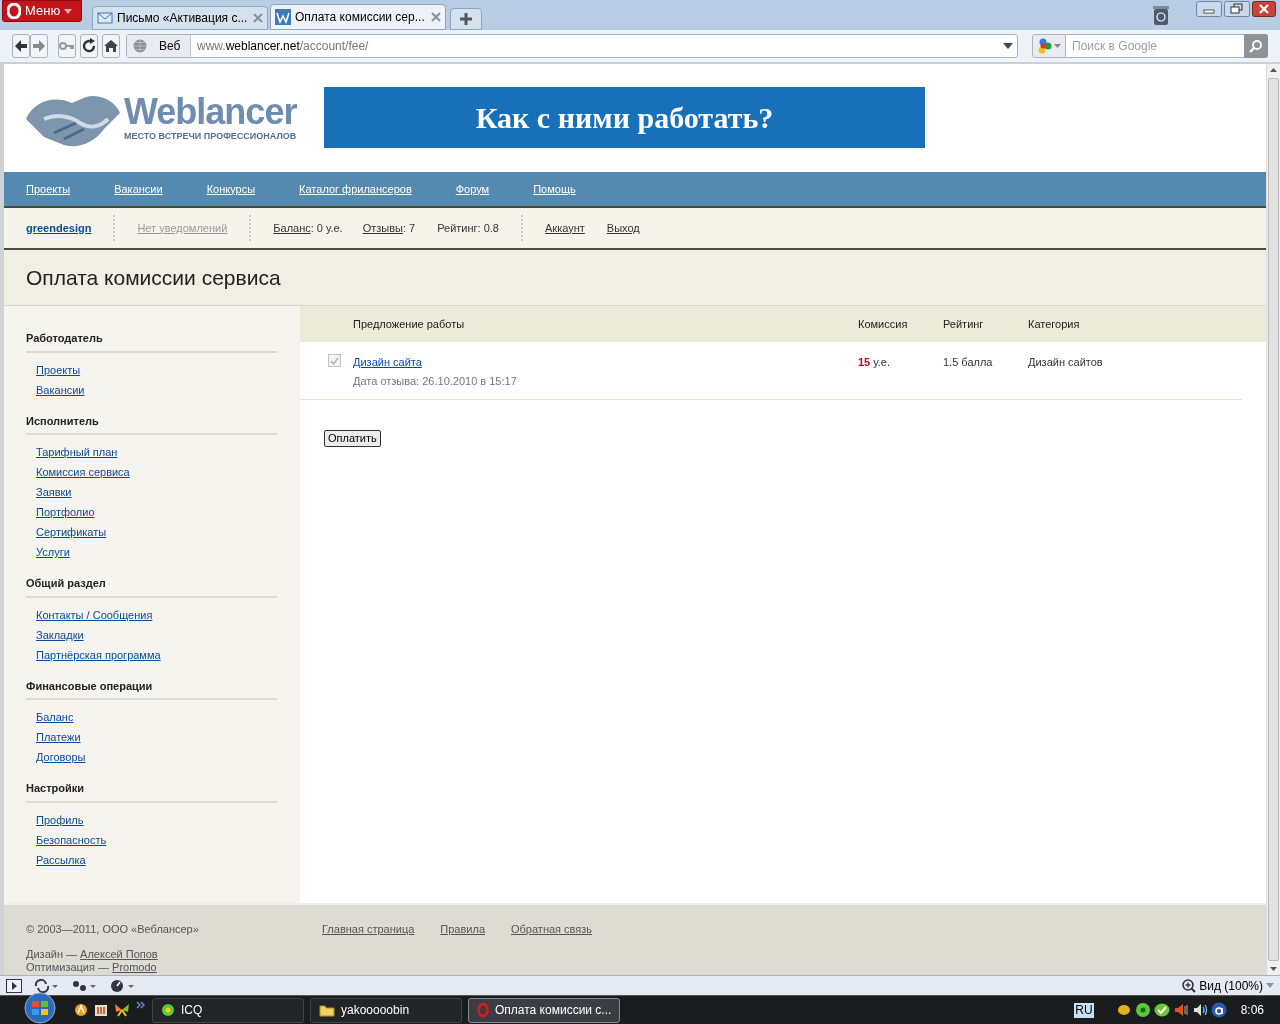  Describe the element at coordinates (1189, 985) in the screenshot. I see `zoom-in-icon` at that location.